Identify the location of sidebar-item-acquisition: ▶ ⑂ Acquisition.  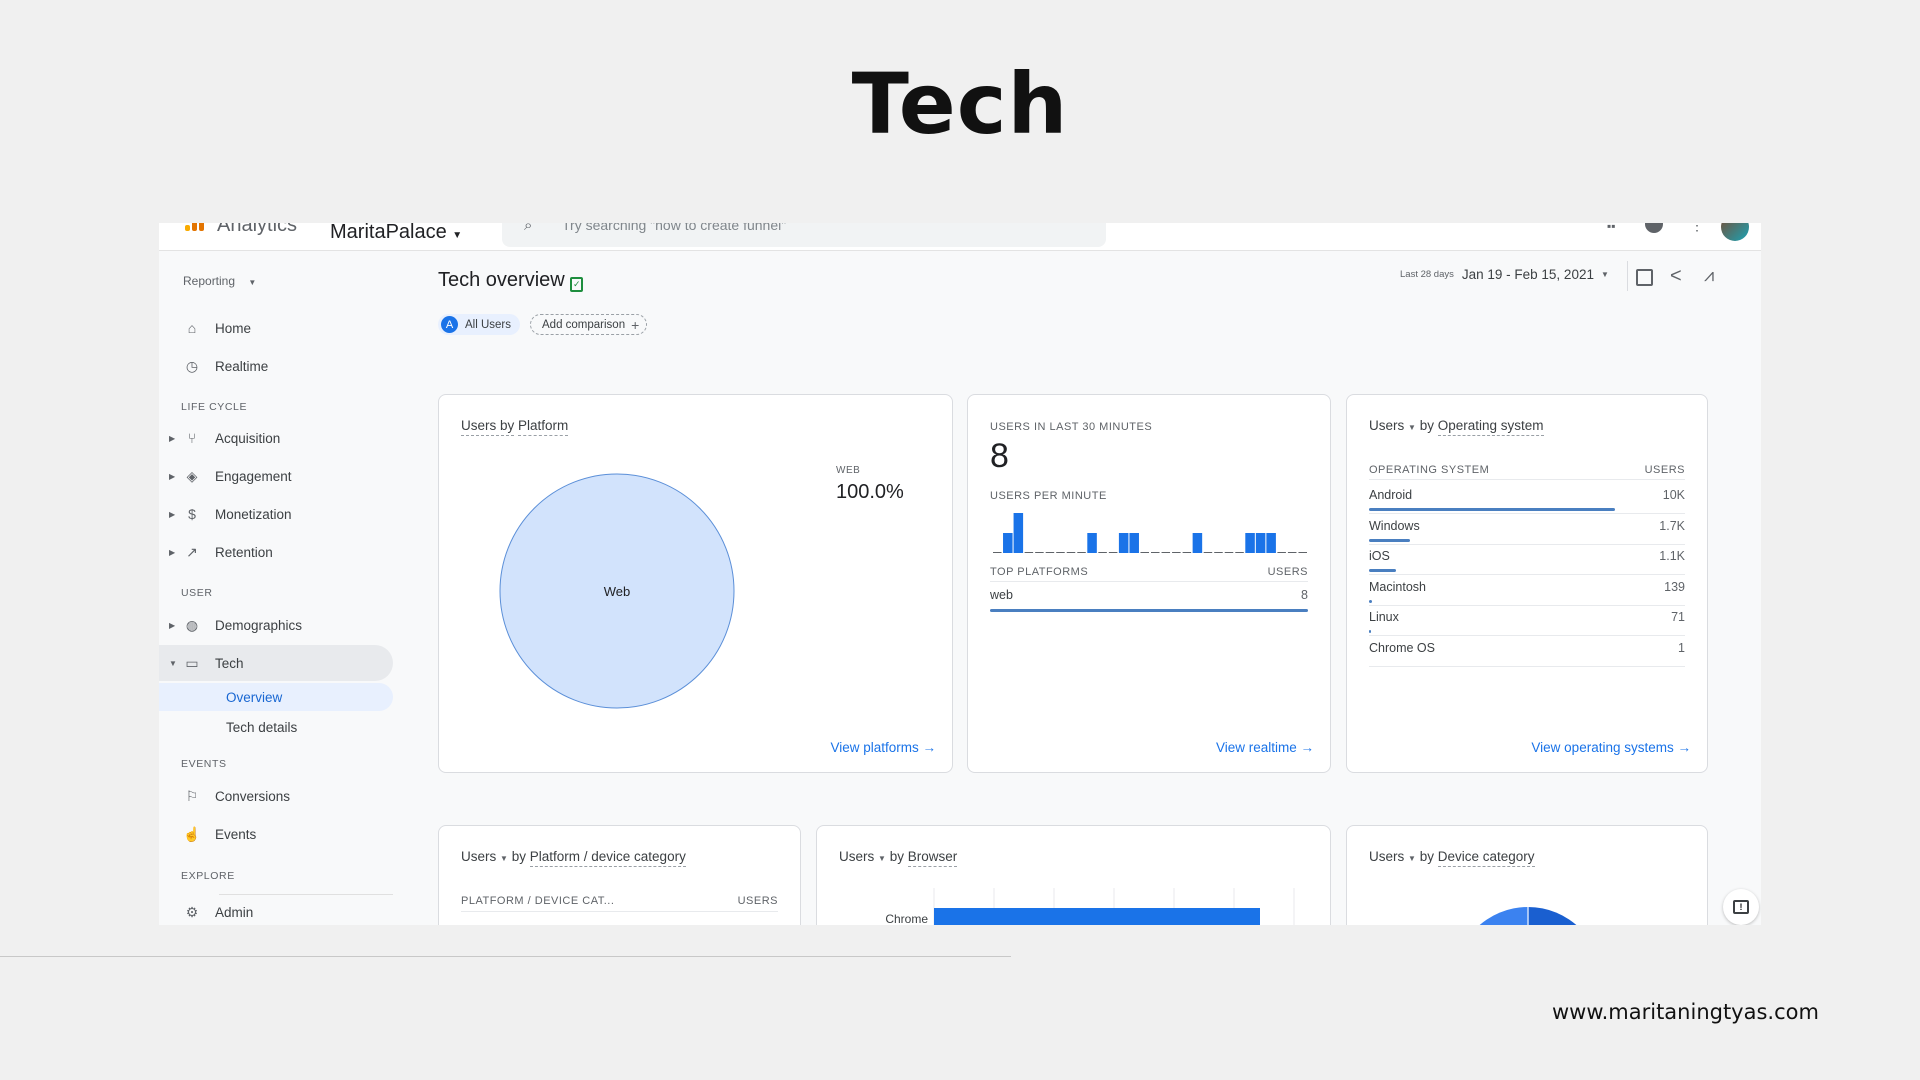
(276, 438).